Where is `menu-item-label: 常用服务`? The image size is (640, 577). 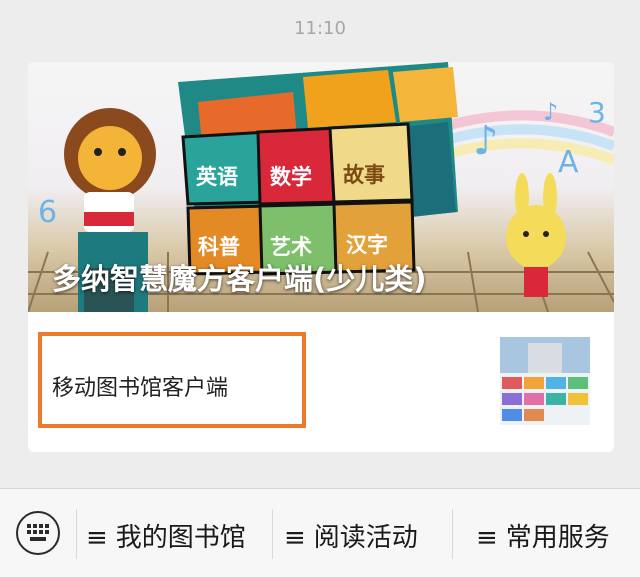
menu-item-label: 常用服务 is located at coordinates (557, 538).